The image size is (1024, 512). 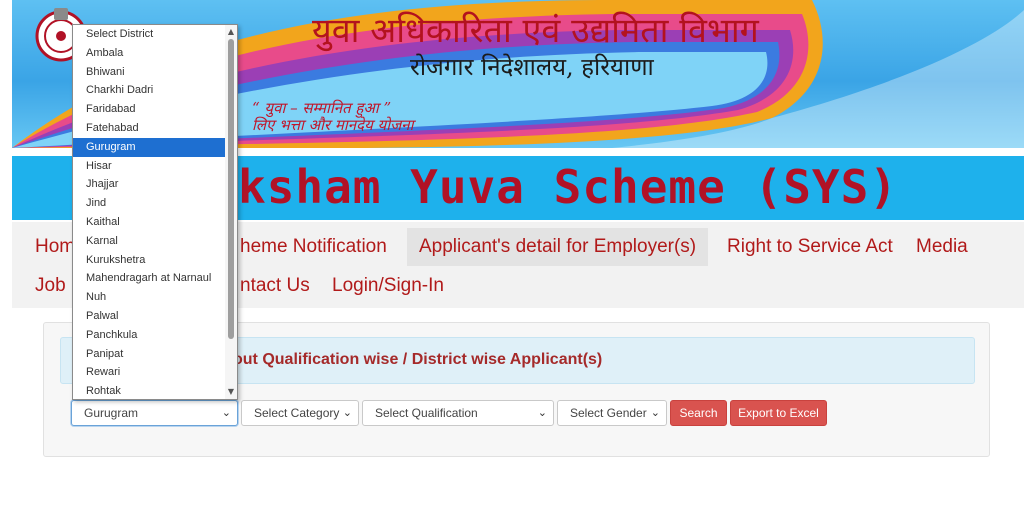 What do you see at coordinates (149, 203) in the screenshot?
I see `district-option: Jind` at bounding box center [149, 203].